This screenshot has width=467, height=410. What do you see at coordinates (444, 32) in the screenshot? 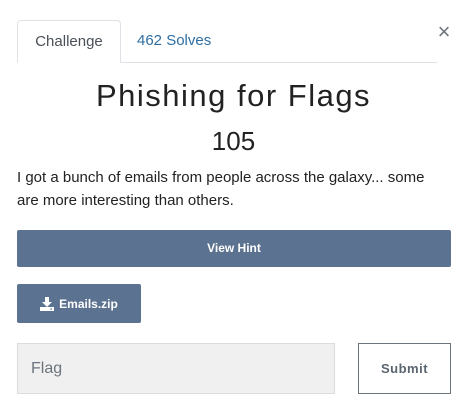
I see `close-icon: ×` at bounding box center [444, 32].